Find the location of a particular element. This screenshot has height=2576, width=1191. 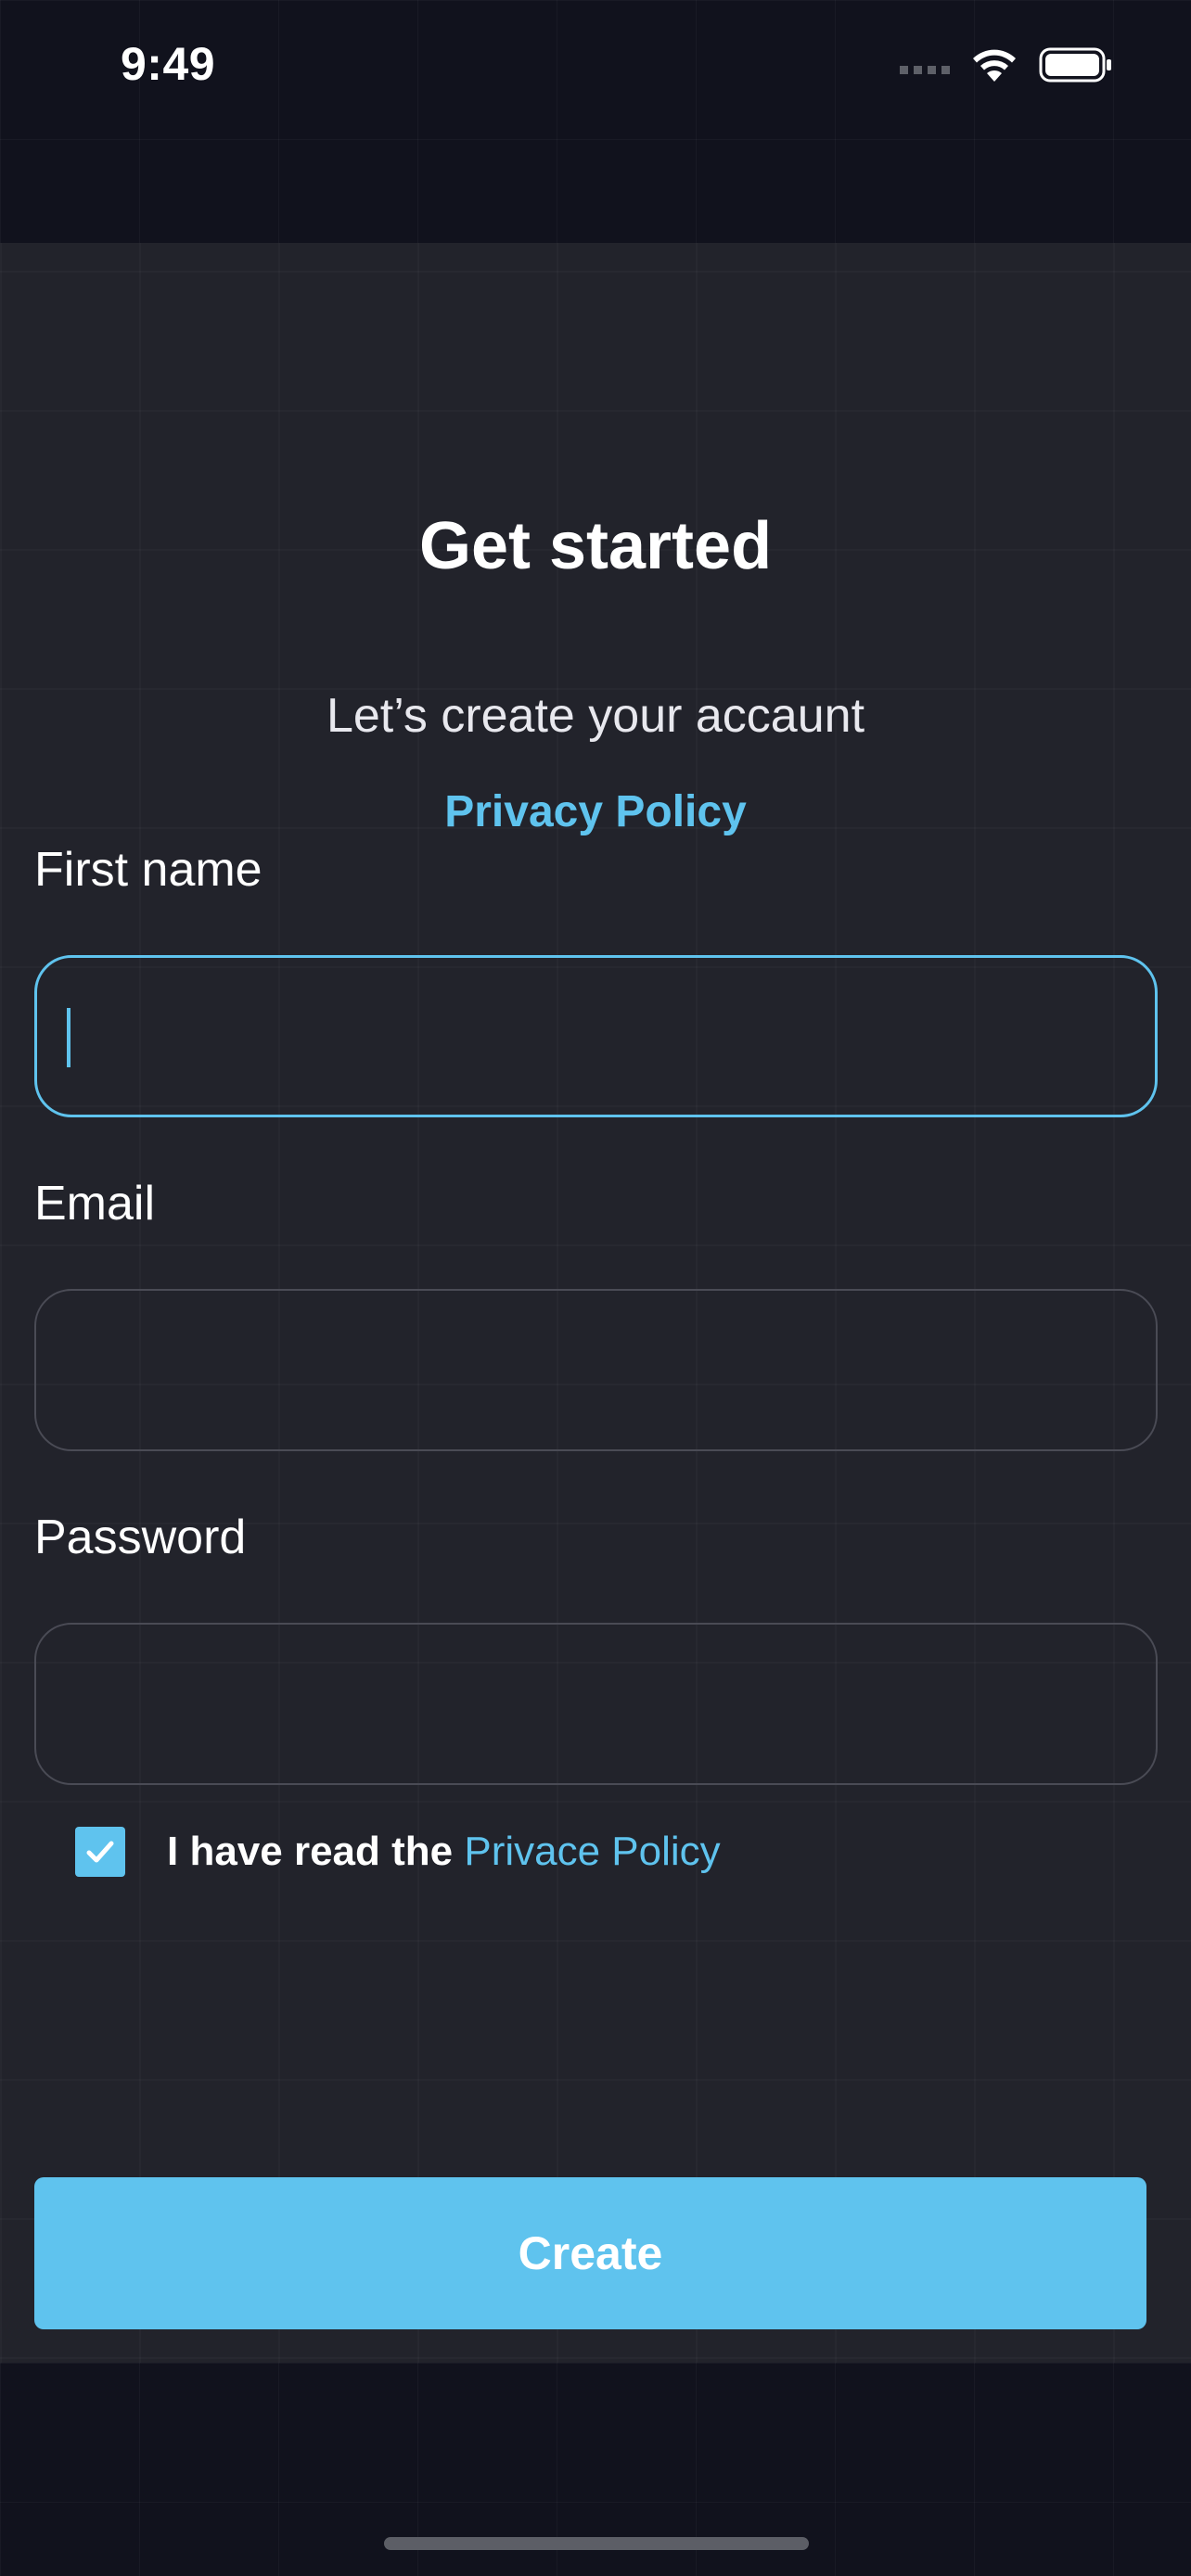

checkmark-icon is located at coordinates (100, 1852).